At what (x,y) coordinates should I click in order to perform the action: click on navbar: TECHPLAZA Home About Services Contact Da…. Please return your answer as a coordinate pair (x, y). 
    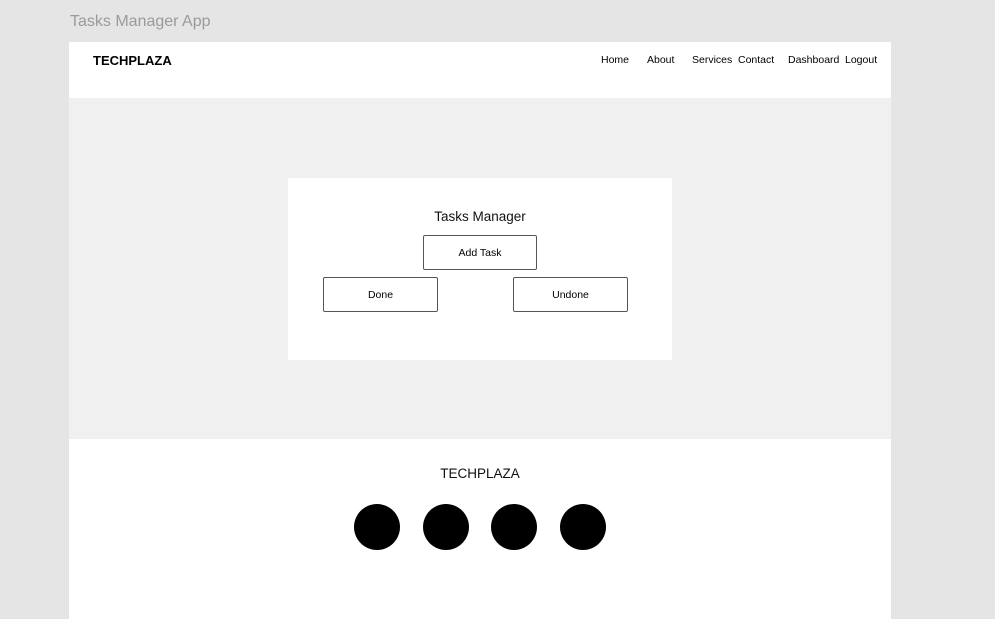
    Looking at the image, I should click on (480, 70).